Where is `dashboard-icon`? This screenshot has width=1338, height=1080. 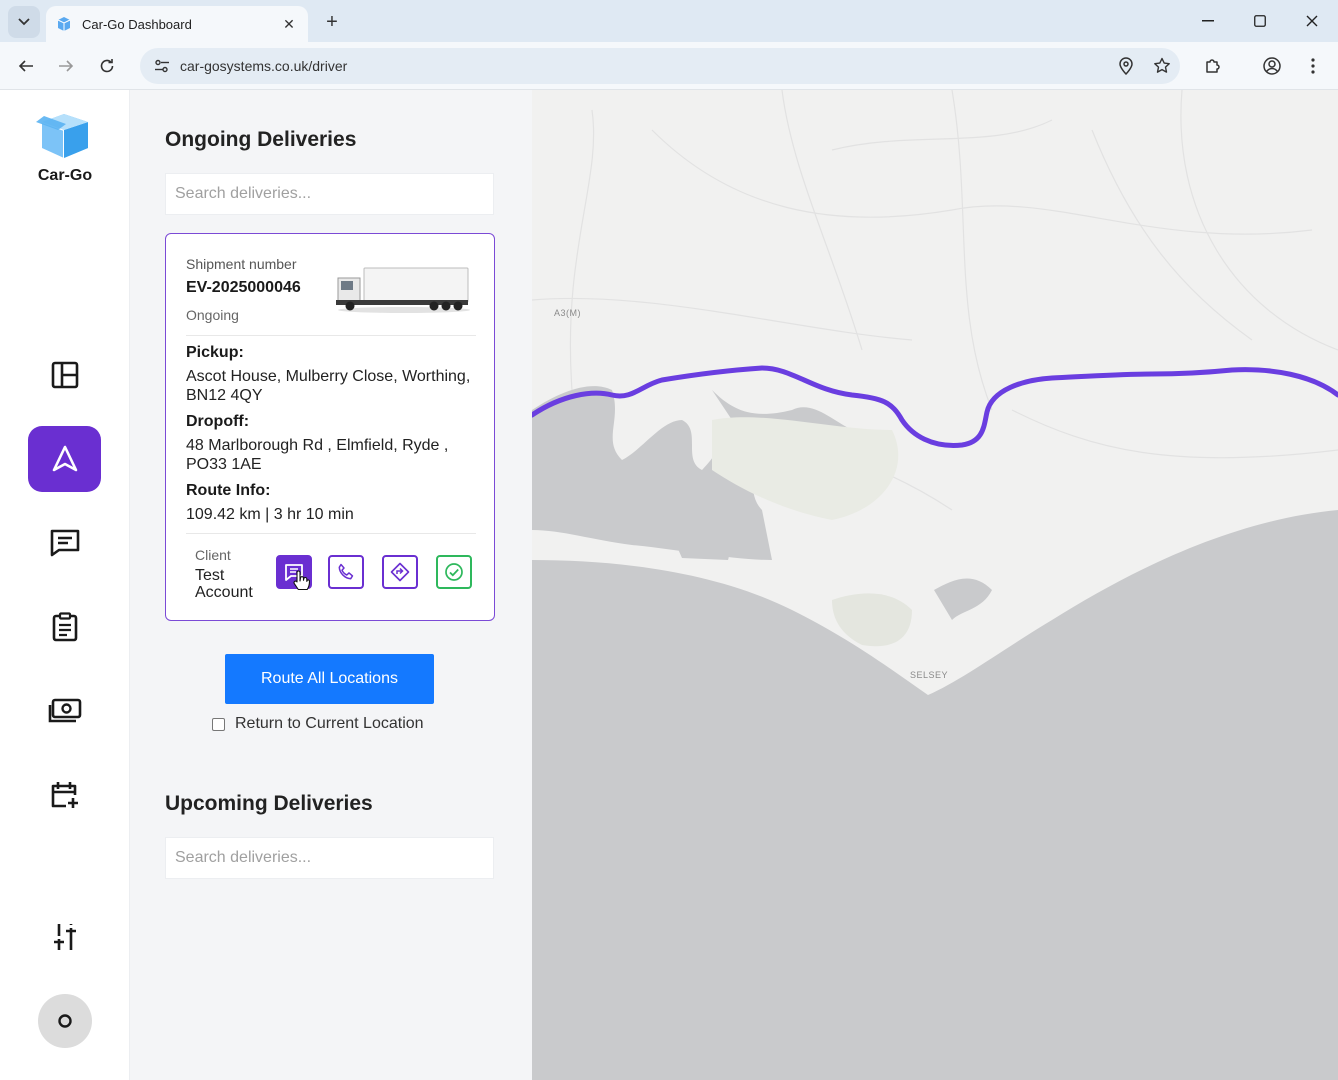 dashboard-icon is located at coordinates (64, 375).